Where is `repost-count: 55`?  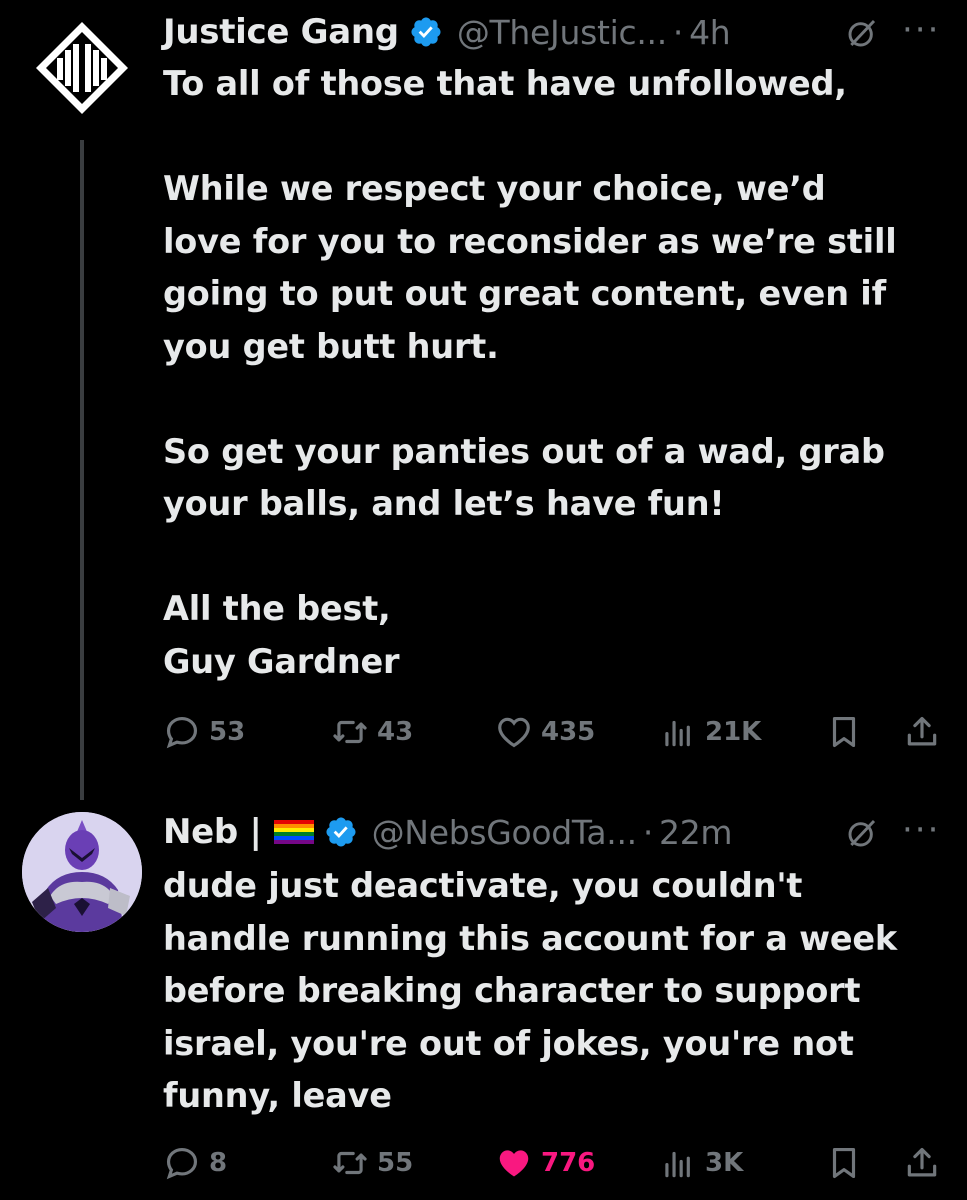
repost-count: 55 is located at coordinates (395, 1163).